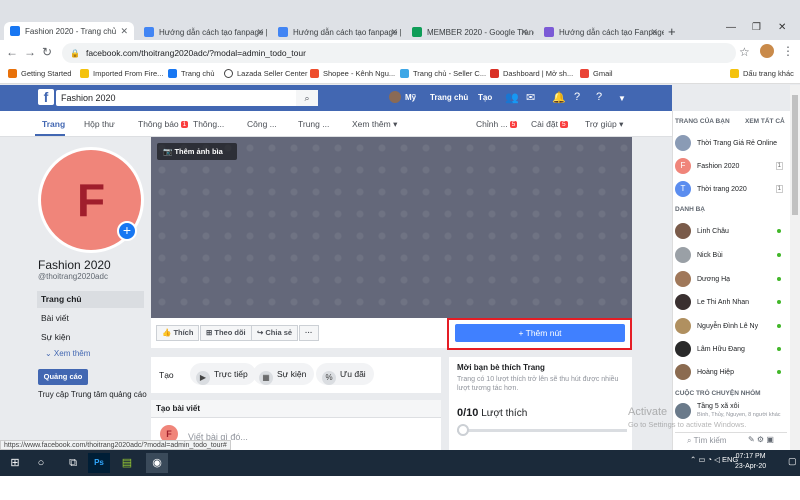 The width and height of the screenshot is (800, 500). Describe the element at coordinates (127, 463) in the screenshot. I see `app-icon: ▤` at that location.